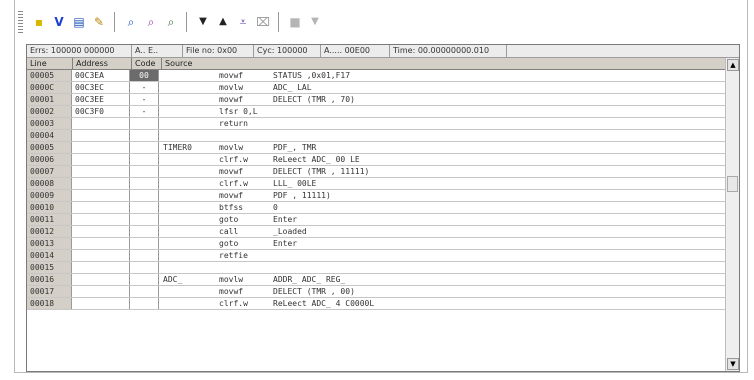  I want to click on source-operands: DELECT (TMR , 11111), so click(321, 171).